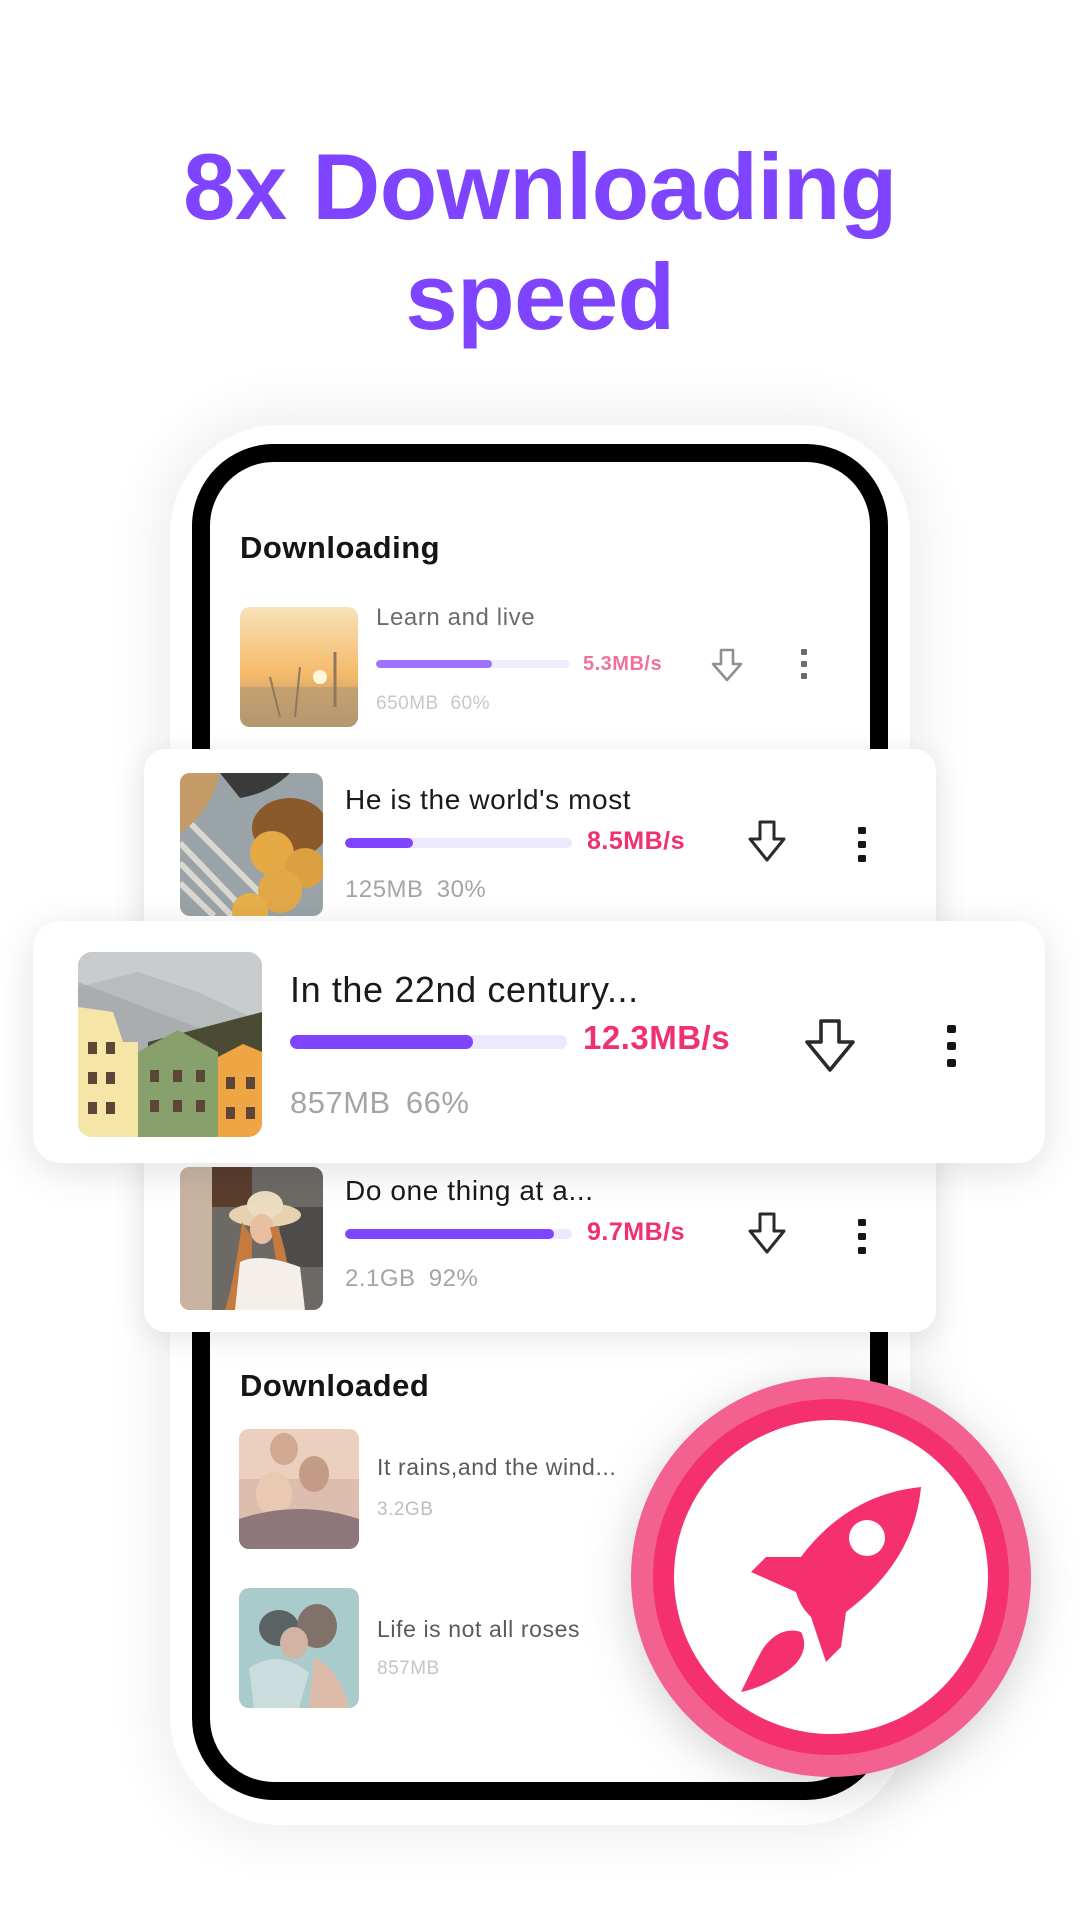  I want to click on item-size: 125MB, so click(384, 889).